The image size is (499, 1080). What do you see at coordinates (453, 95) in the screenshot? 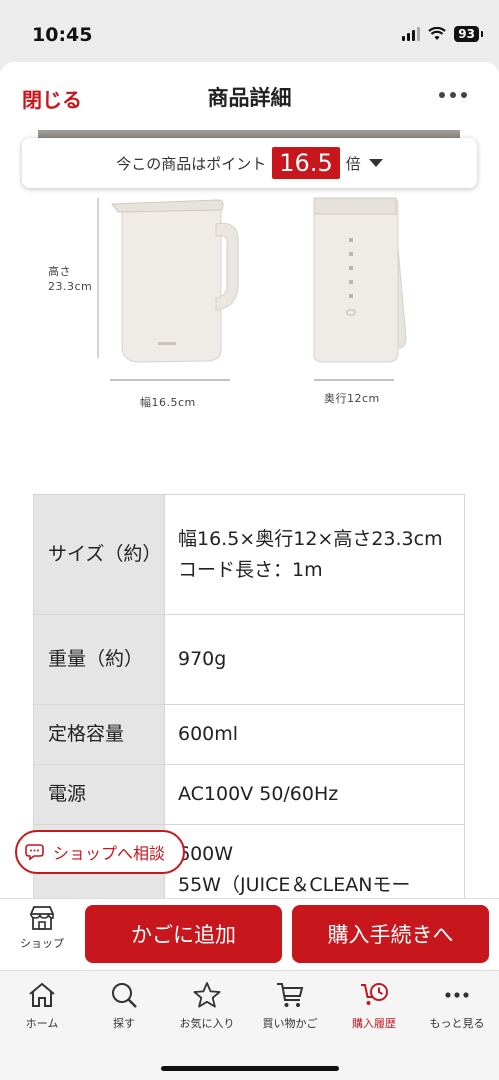
I see `more-options-icon` at bounding box center [453, 95].